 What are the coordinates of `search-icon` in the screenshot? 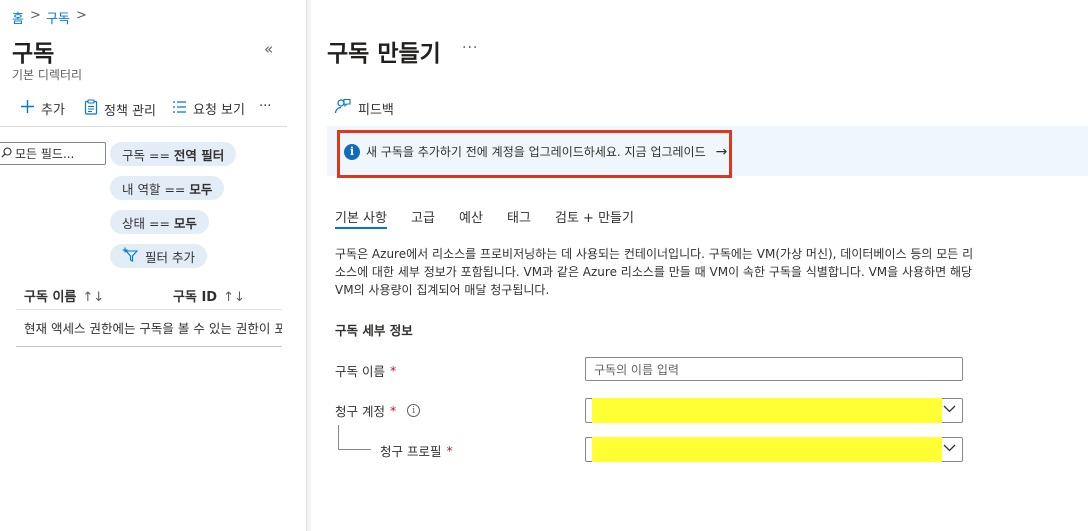 It's located at (6, 153).